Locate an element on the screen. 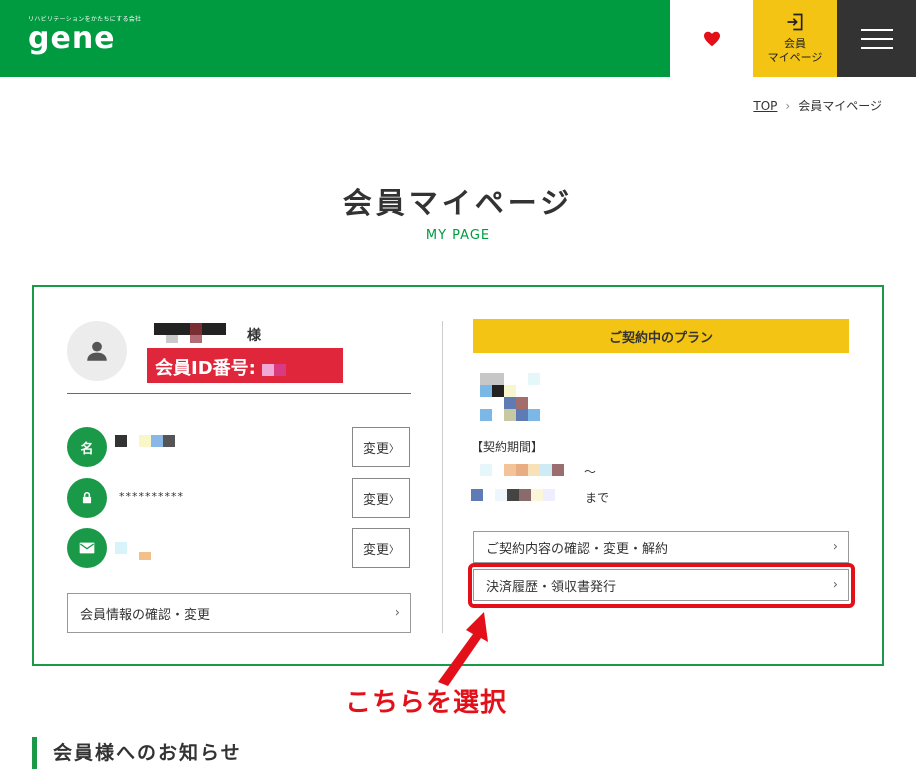 This screenshot has width=916, height=780. callout-arrow-icon is located at coordinates (463, 649).